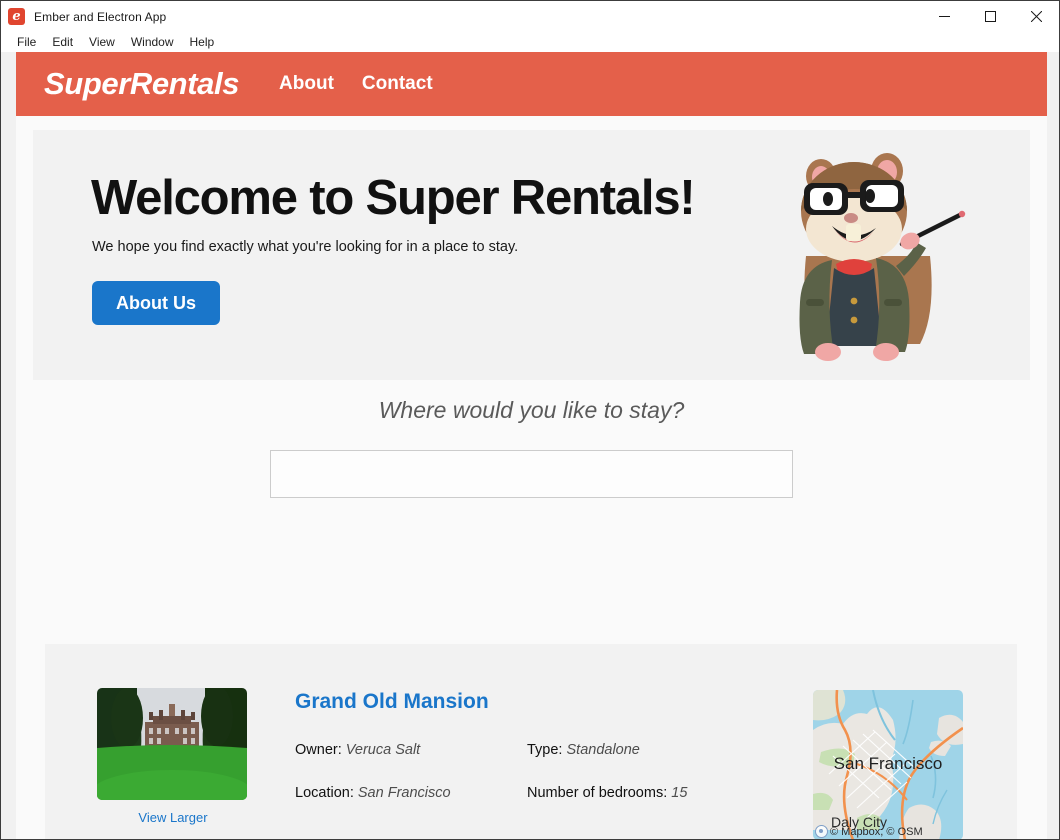  I want to click on tomster-hamster-mascot, so click(882, 257).